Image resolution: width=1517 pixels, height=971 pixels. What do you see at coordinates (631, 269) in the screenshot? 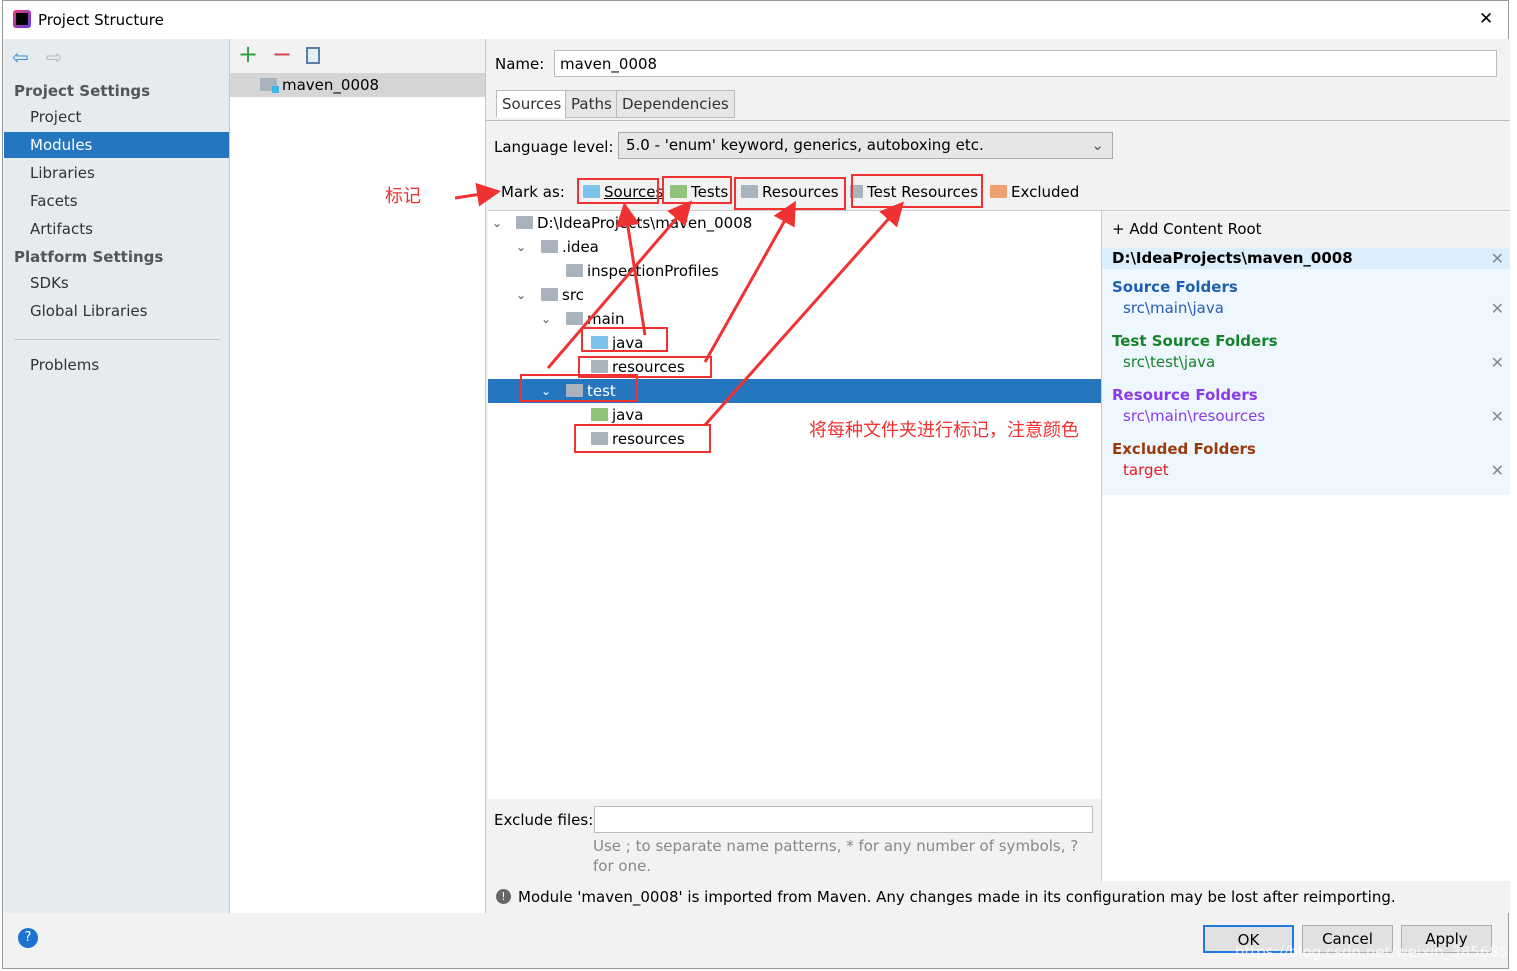
I see `arrow-java-sources` at bounding box center [631, 269].